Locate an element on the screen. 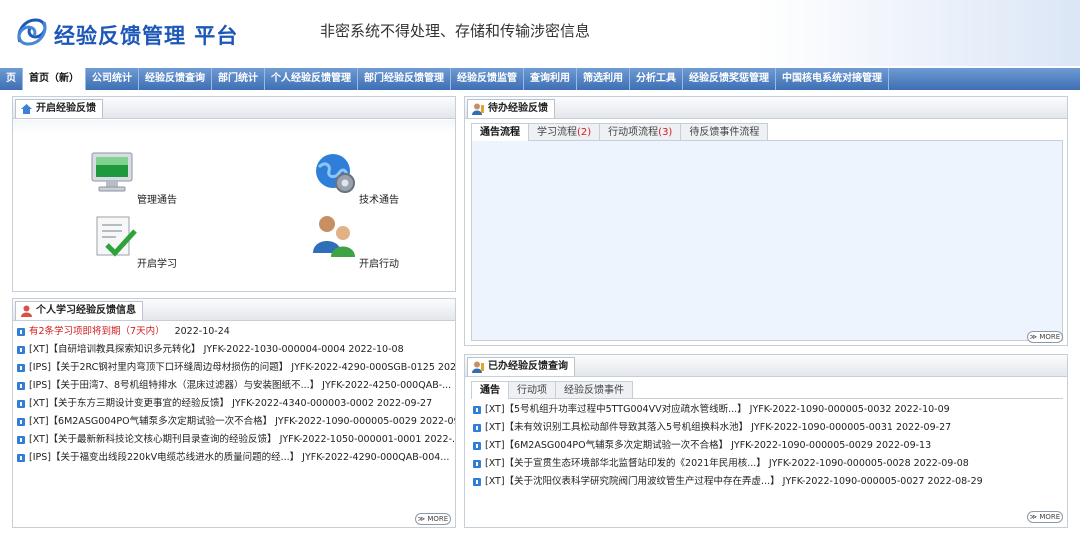  nav-item-3: 经验反馈查询 is located at coordinates (175, 79).